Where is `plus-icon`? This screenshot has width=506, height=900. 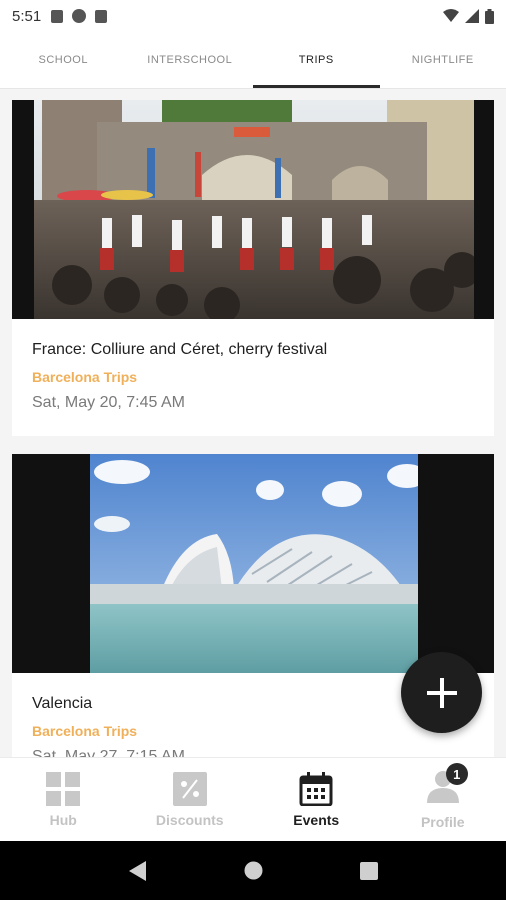
plus-icon is located at coordinates (441, 692).